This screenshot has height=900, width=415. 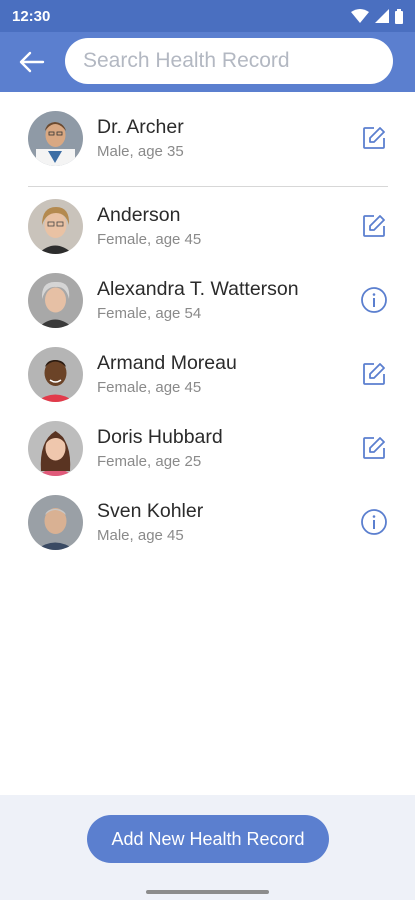 What do you see at coordinates (167, 362) in the screenshot?
I see `record-name: Armand Moreau` at bounding box center [167, 362].